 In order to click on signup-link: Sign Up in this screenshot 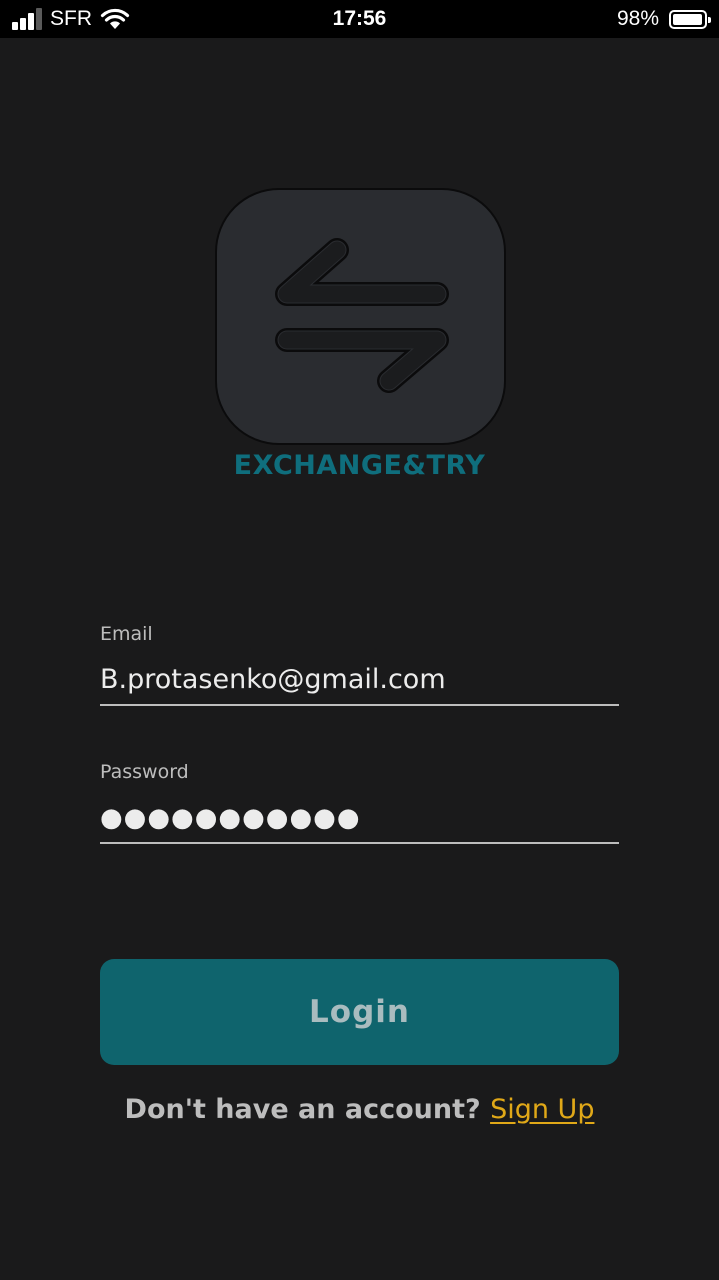, I will do `click(542, 1109)`.